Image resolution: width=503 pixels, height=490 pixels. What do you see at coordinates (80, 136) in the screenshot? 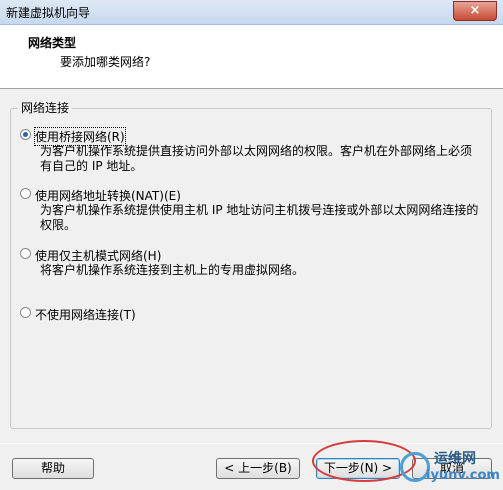
I see `option-label-bridged: 使用桥接网络(R)` at bounding box center [80, 136].